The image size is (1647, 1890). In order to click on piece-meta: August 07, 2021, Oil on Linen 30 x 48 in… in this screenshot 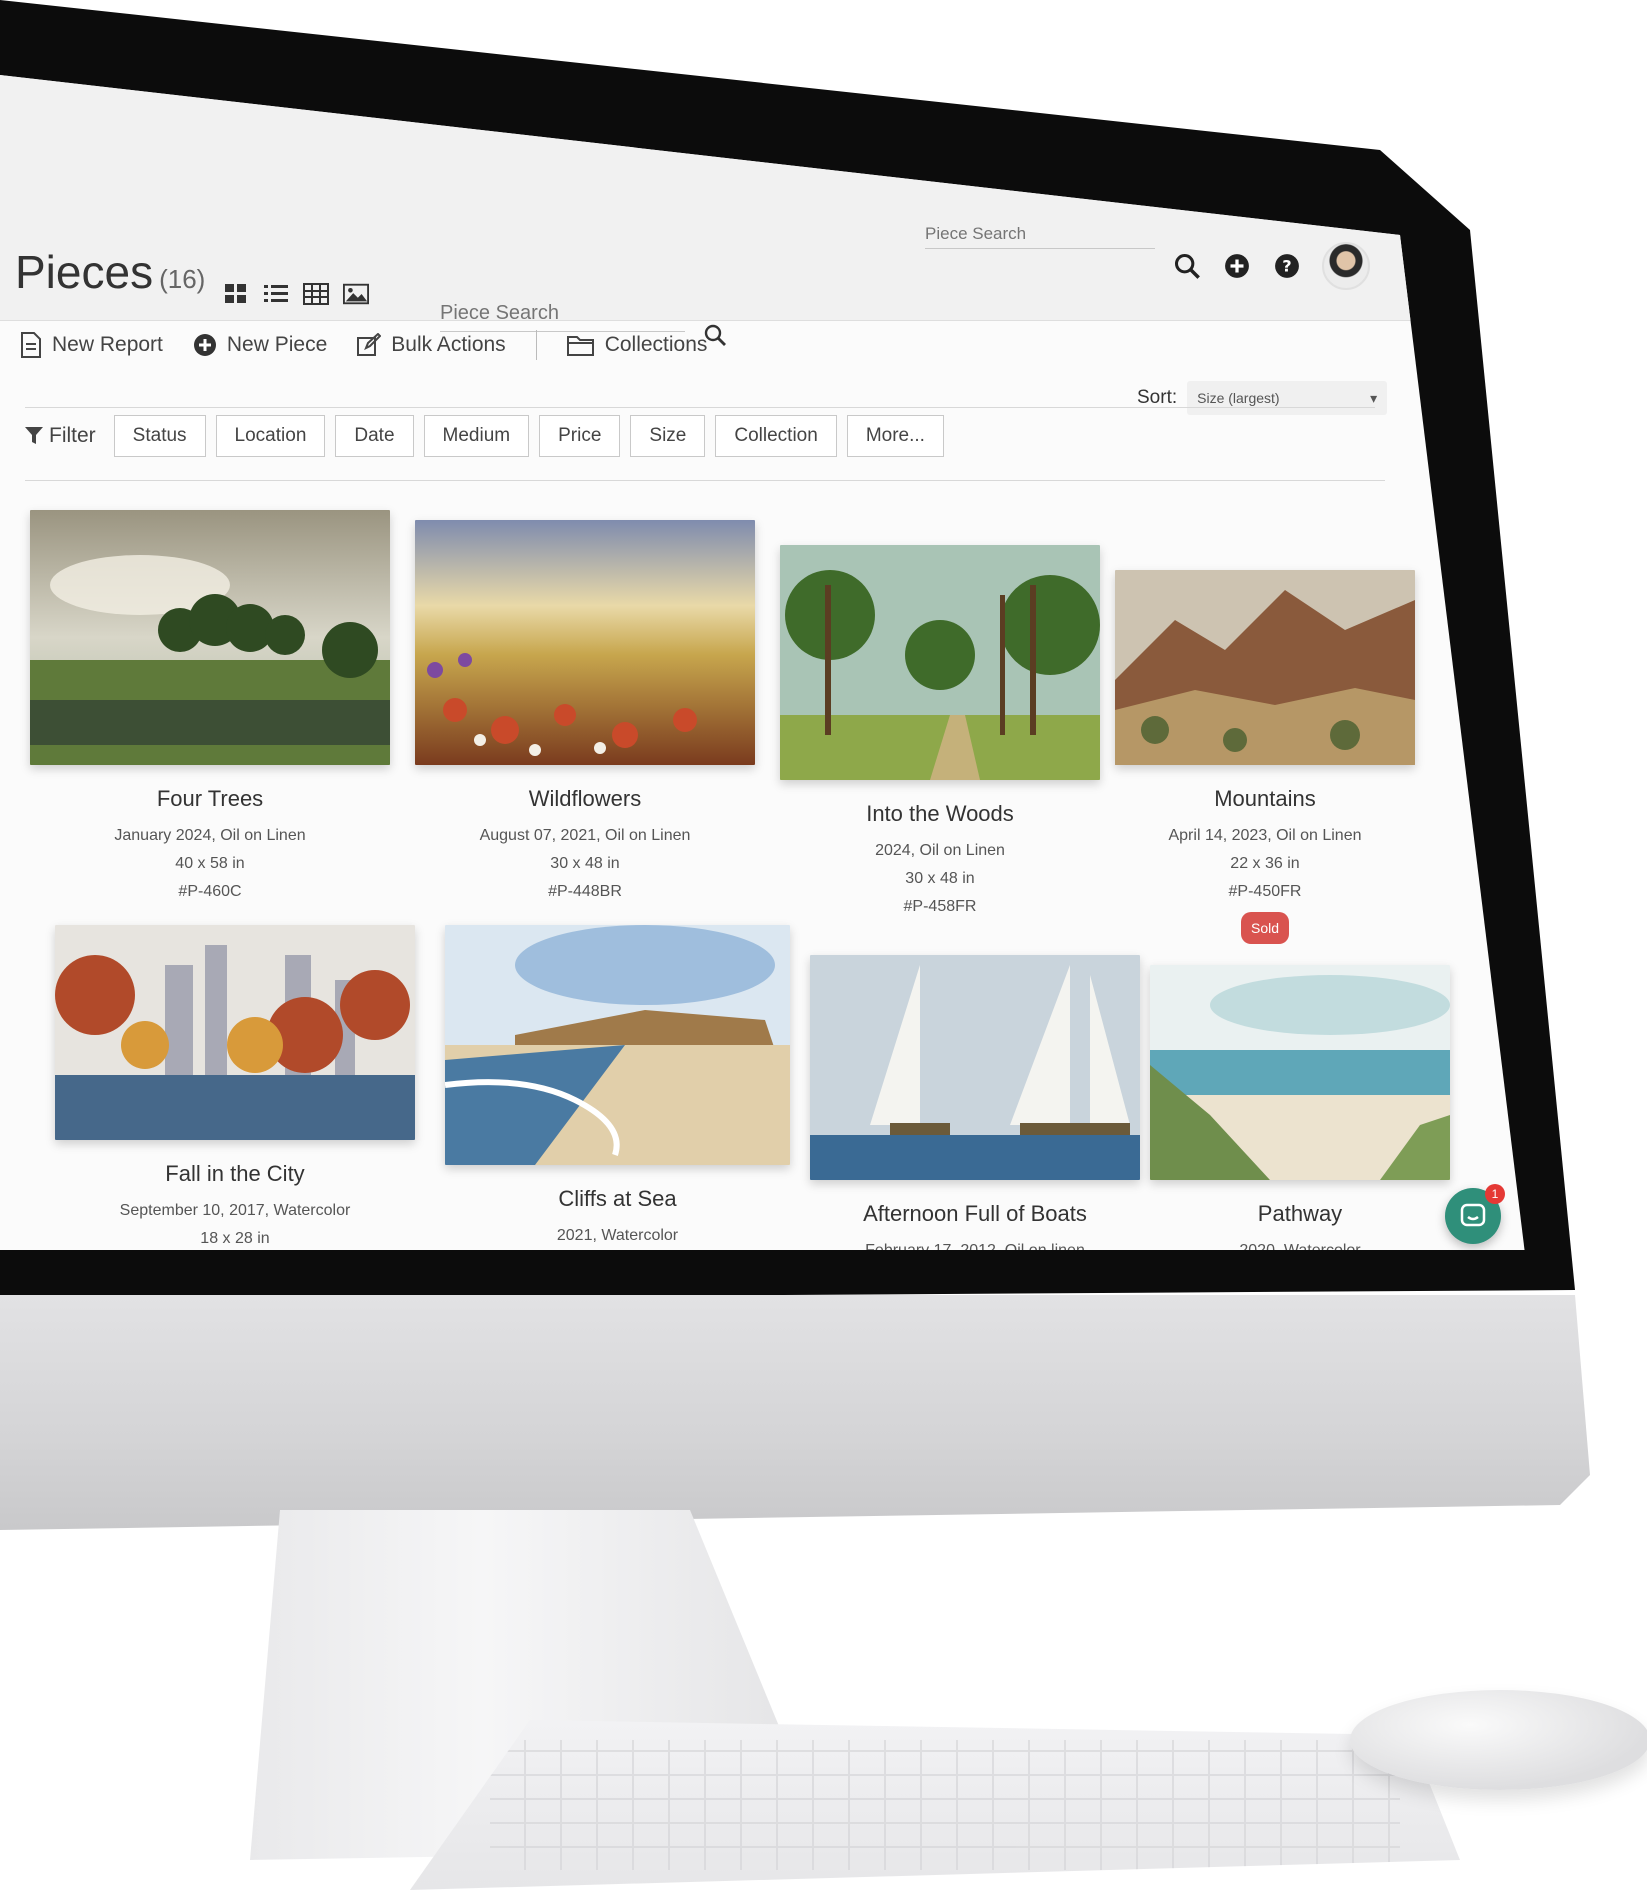, I will do `click(585, 864)`.